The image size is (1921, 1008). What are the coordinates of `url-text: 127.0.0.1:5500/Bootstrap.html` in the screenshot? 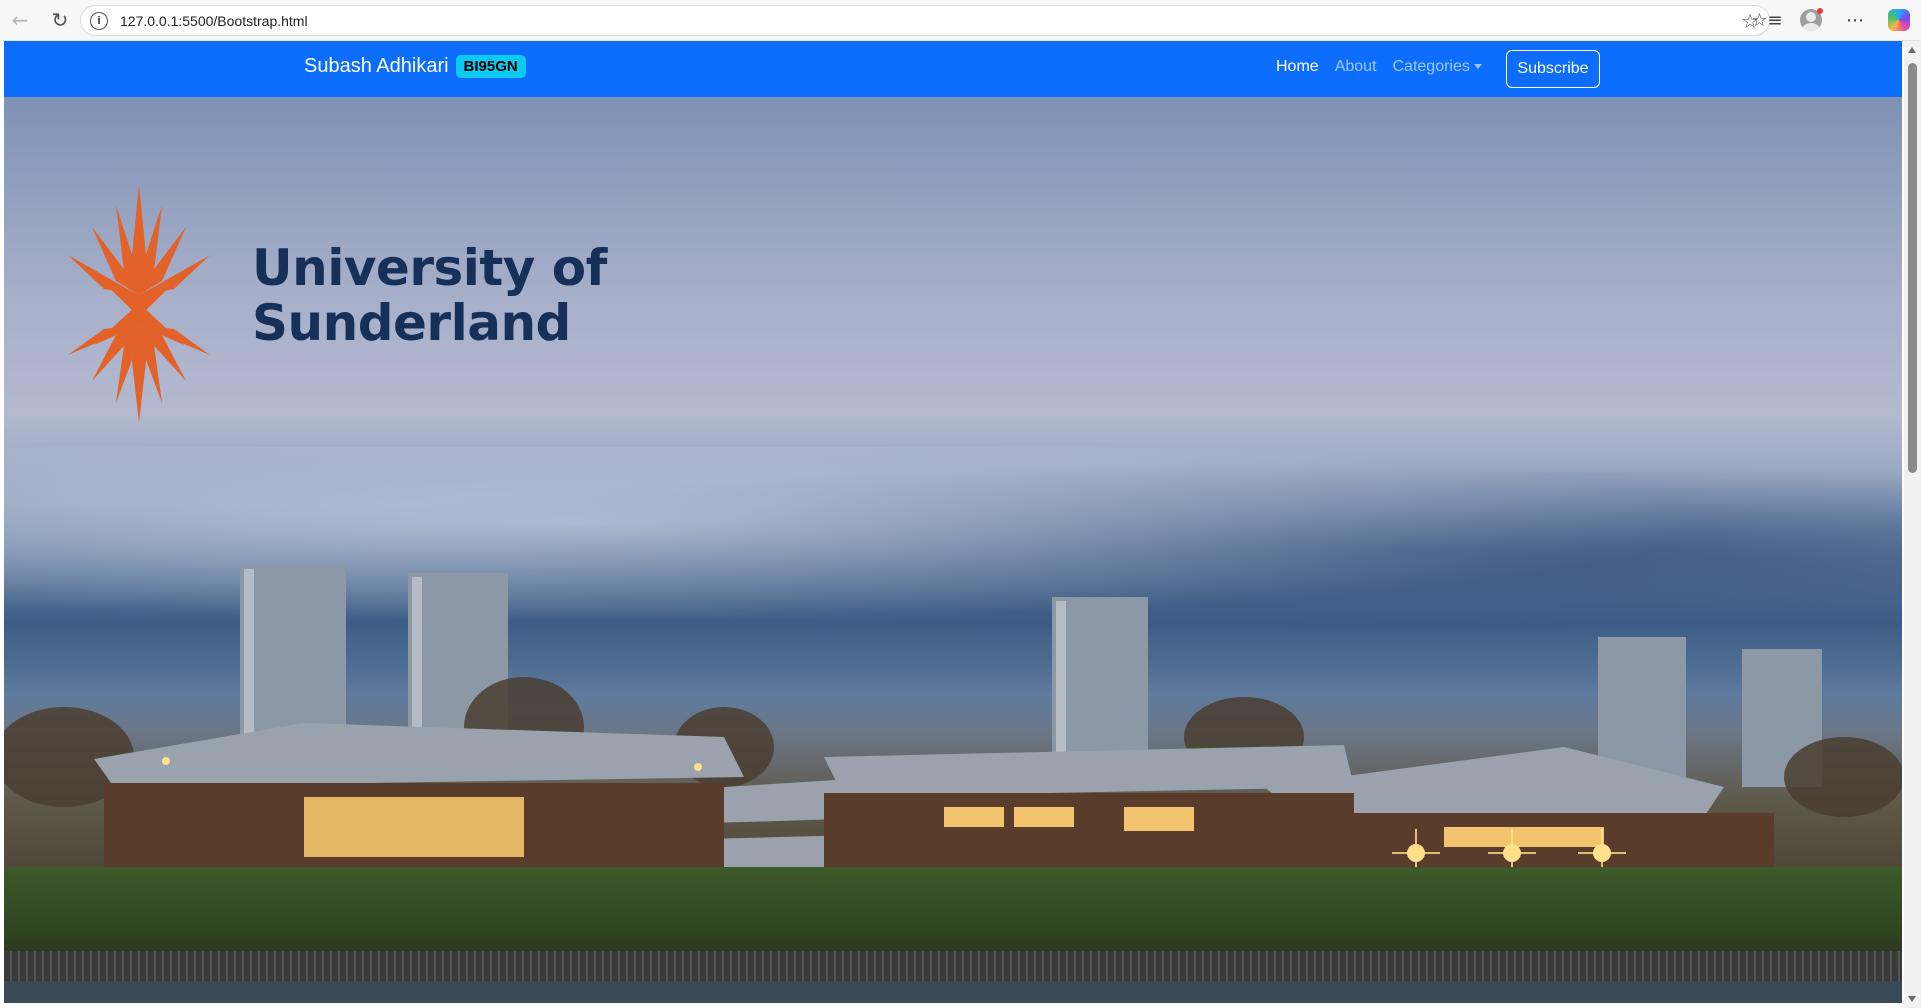 It's located at (214, 21).